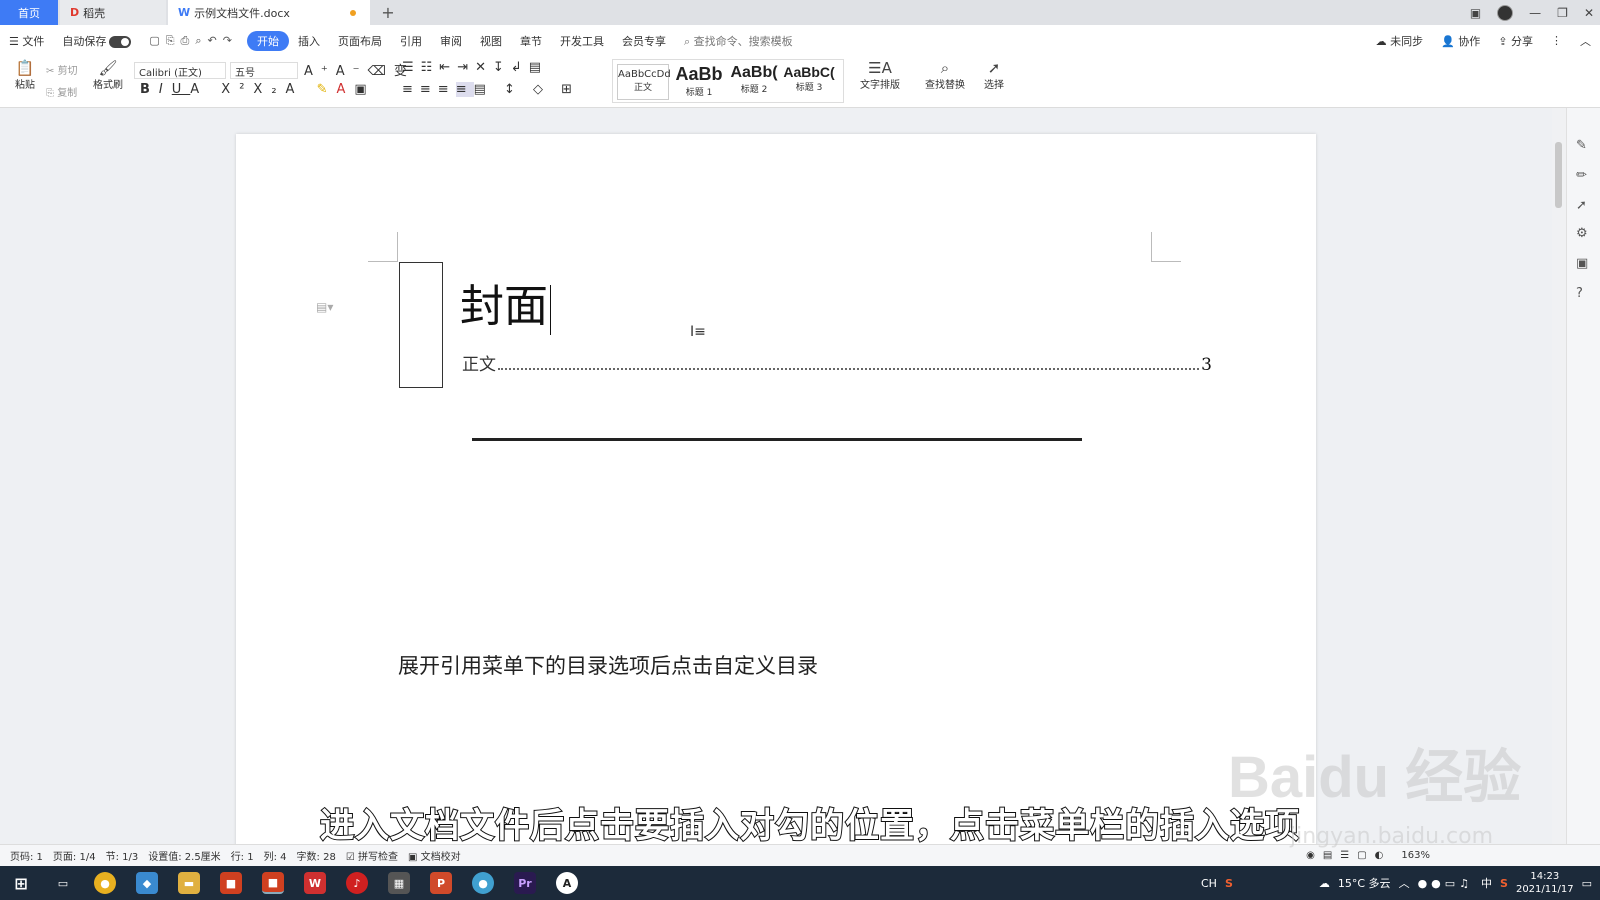  Describe the element at coordinates (399, 883) in the screenshot. I see `video-app-icon: ▦` at that location.